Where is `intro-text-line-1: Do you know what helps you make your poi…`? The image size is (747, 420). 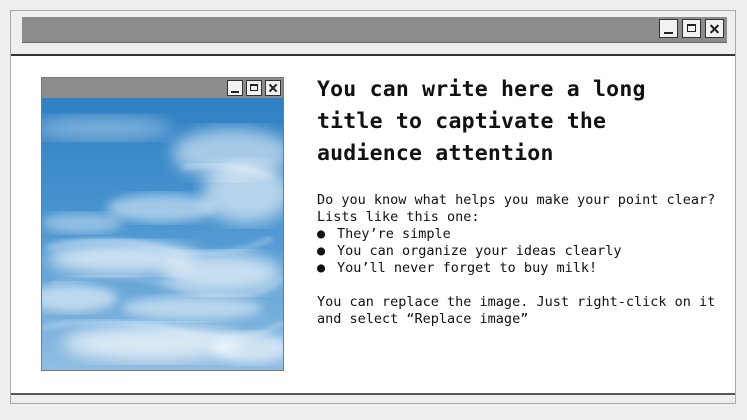 intro-text-line-1: Do you know what helps you make your poi… is located at coordinates (516, 200).